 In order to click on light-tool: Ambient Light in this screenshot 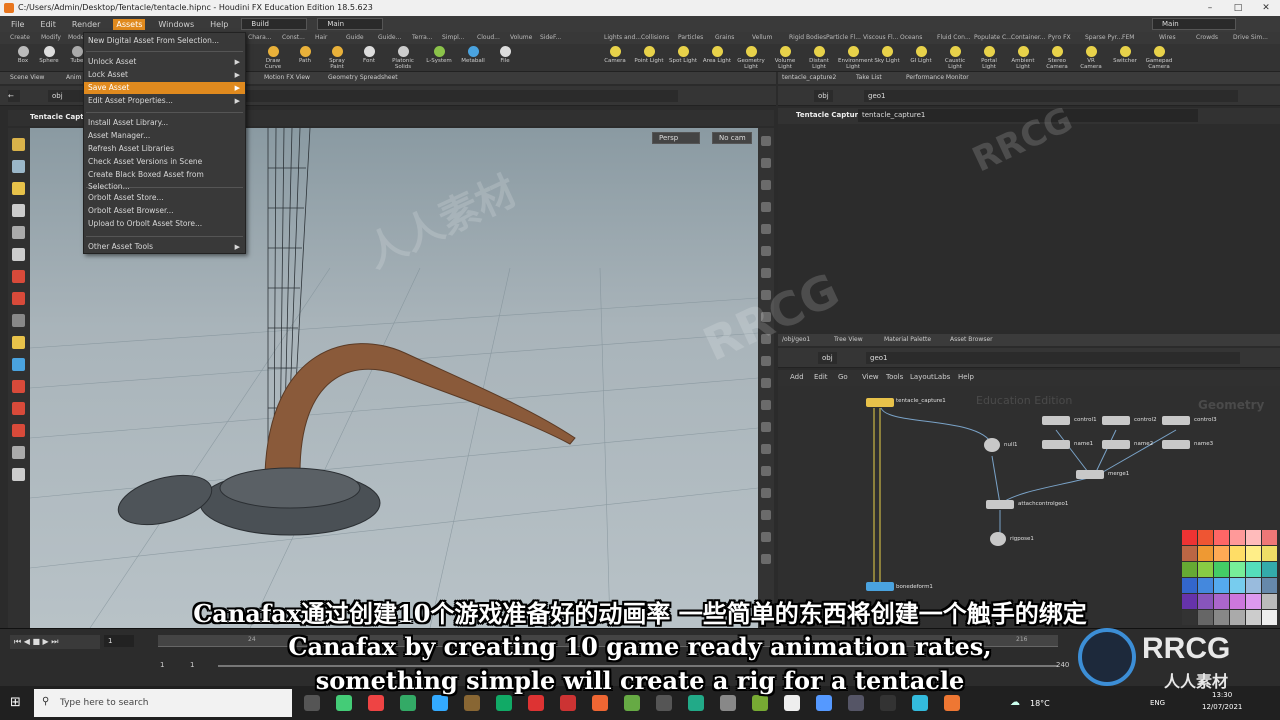, I will do `click(1023, 58)`.